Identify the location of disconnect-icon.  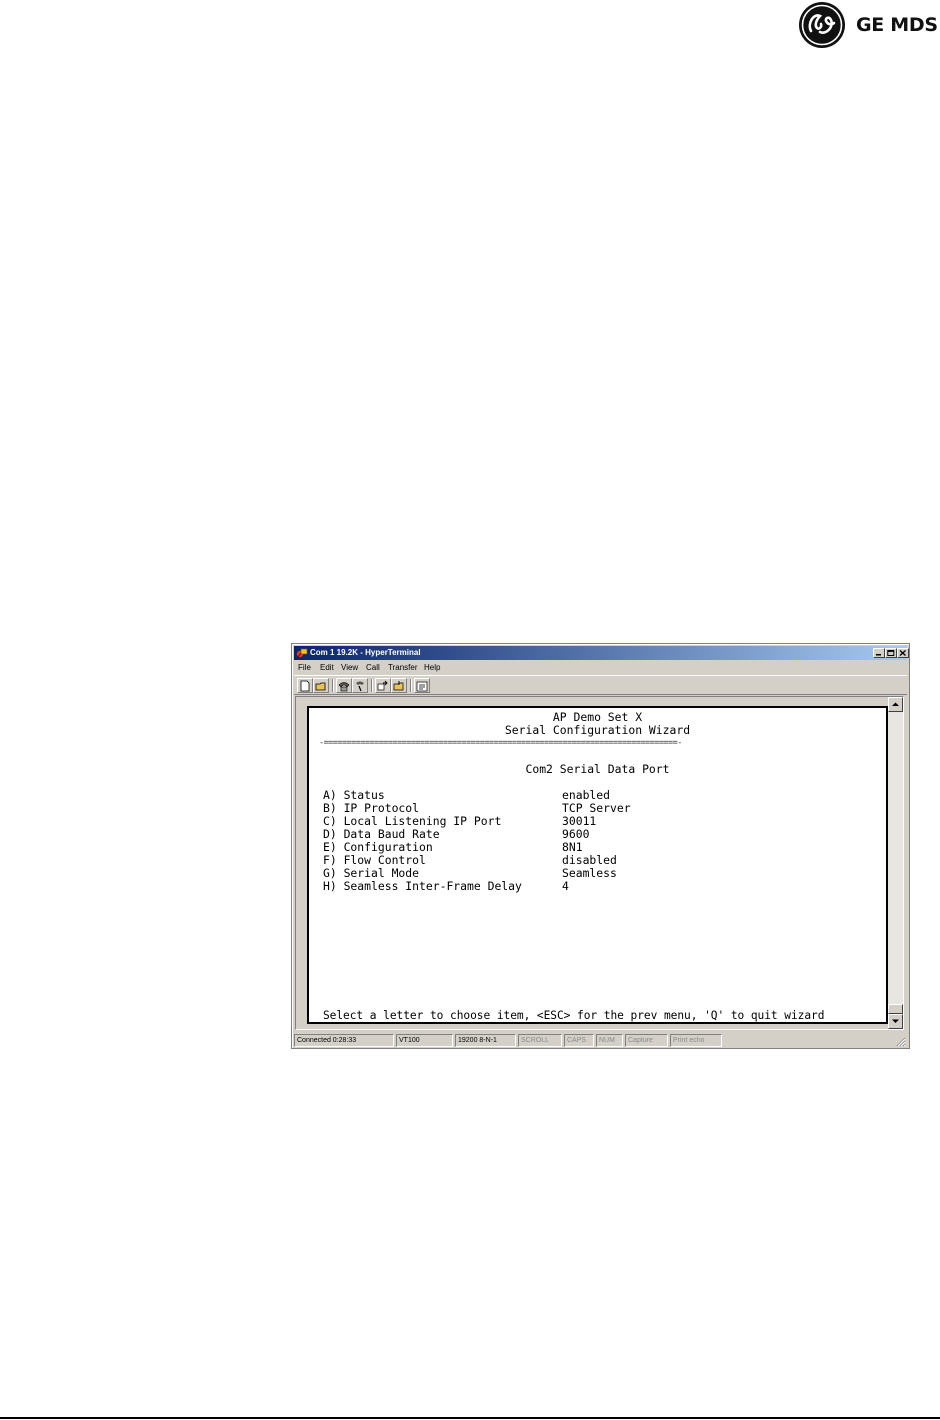
(360, 686).